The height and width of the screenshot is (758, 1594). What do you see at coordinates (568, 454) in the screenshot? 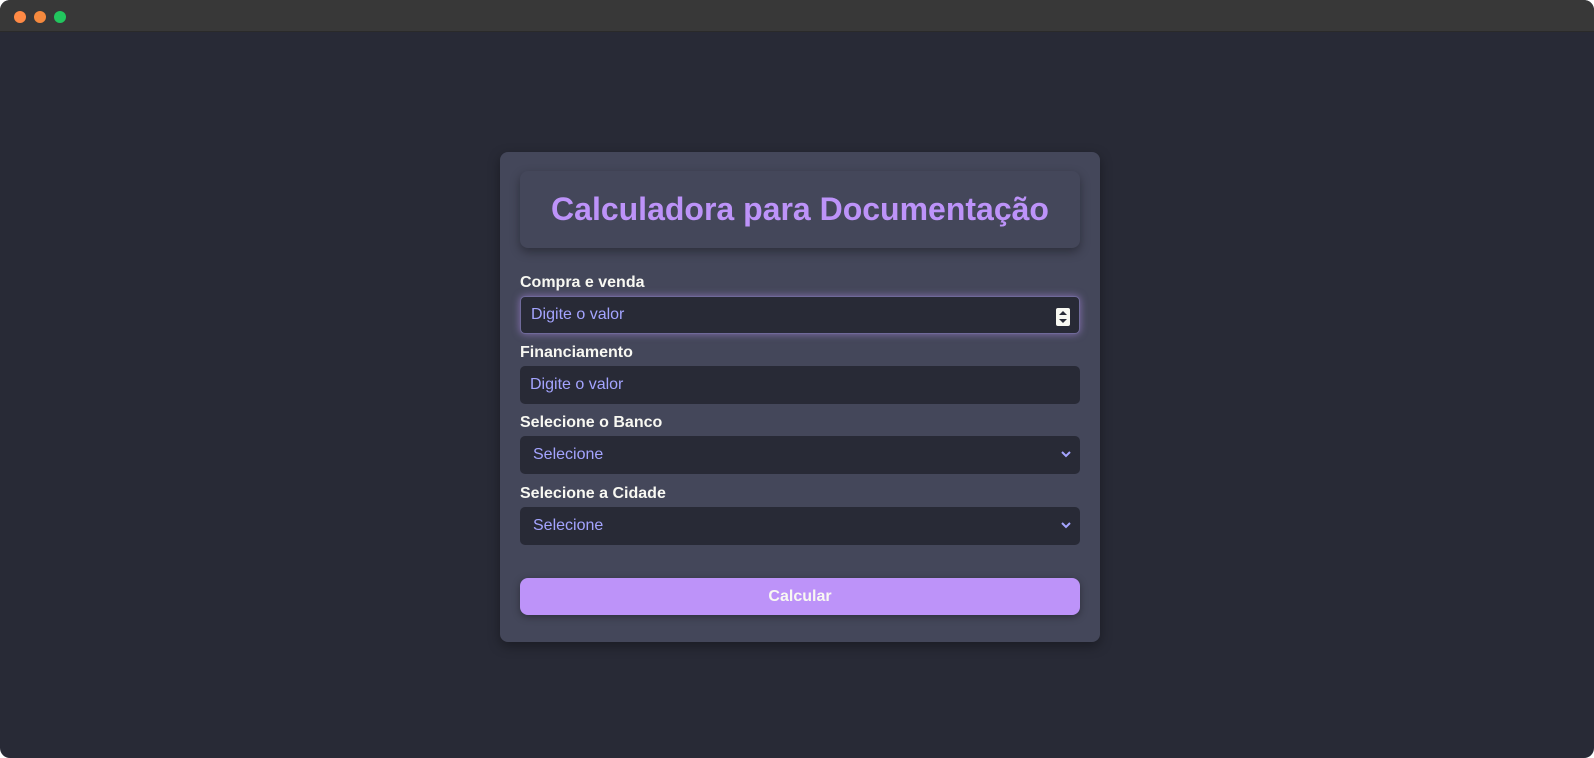
I see `banco-selected-value: Selecione` at bounding box center [568, 454].